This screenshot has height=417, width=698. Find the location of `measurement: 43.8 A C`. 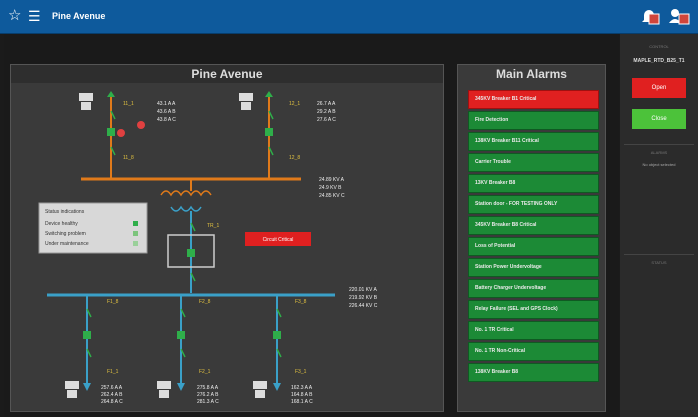

measurement: 43.8 A C is located at coordinates (166, 120).